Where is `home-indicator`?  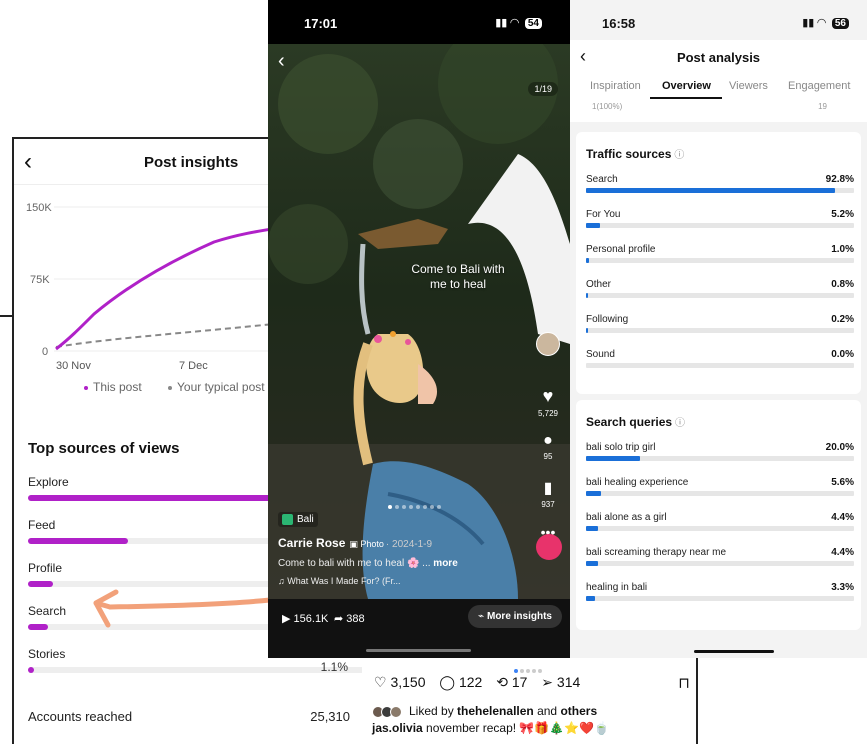 home-indicator is located at coordinates (734, 651).